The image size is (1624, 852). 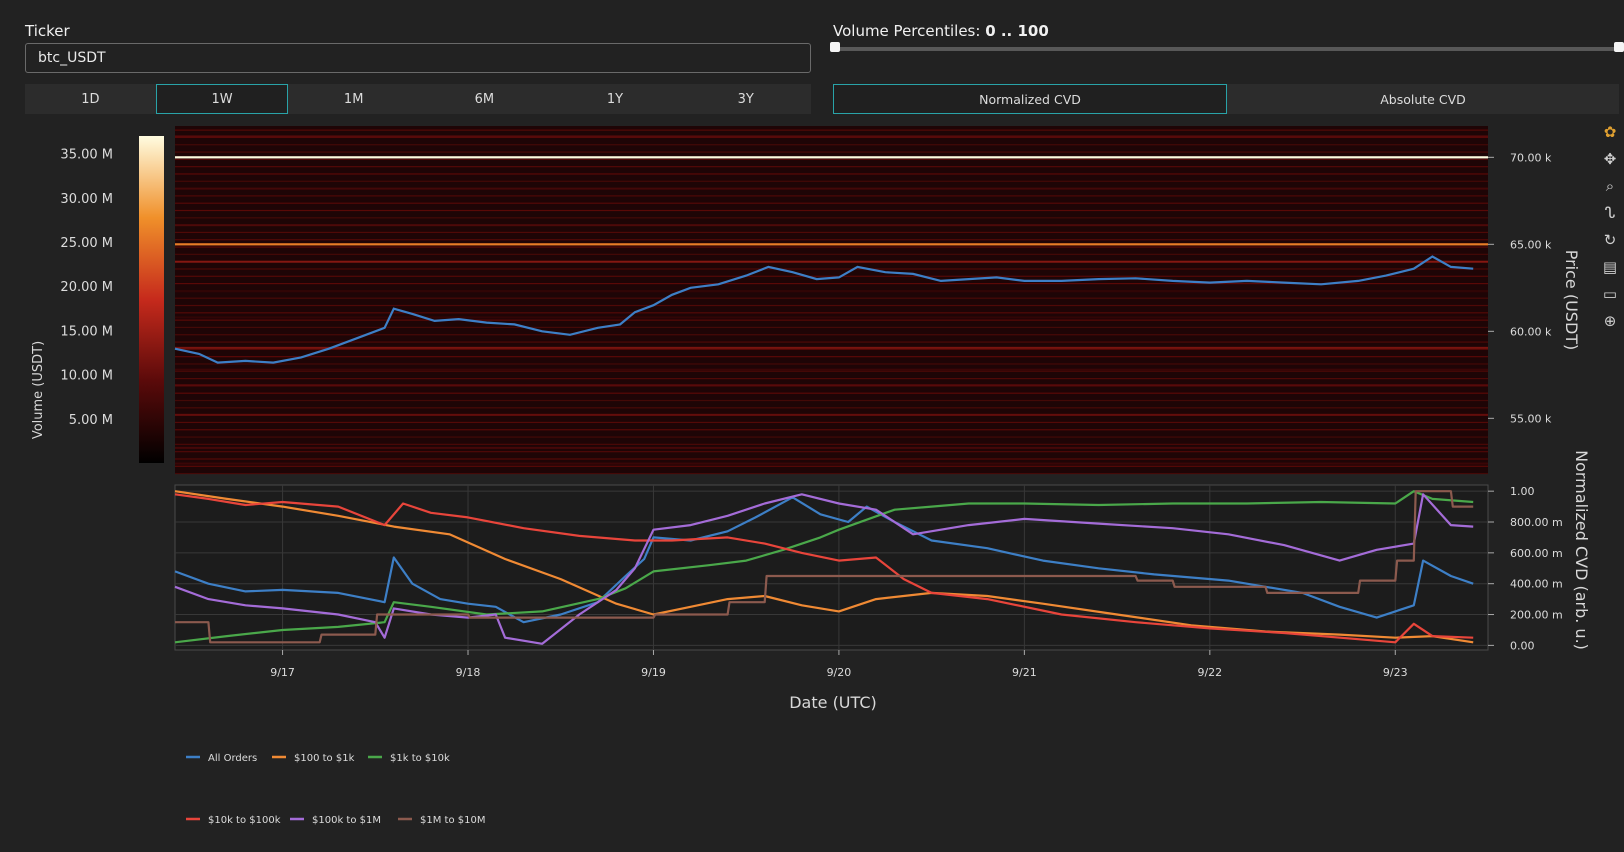 What do you see at coordinates (1209, 672) in the screenshot?
I see `x-tick-label: 9/22` at bounding box center [1209, 672].